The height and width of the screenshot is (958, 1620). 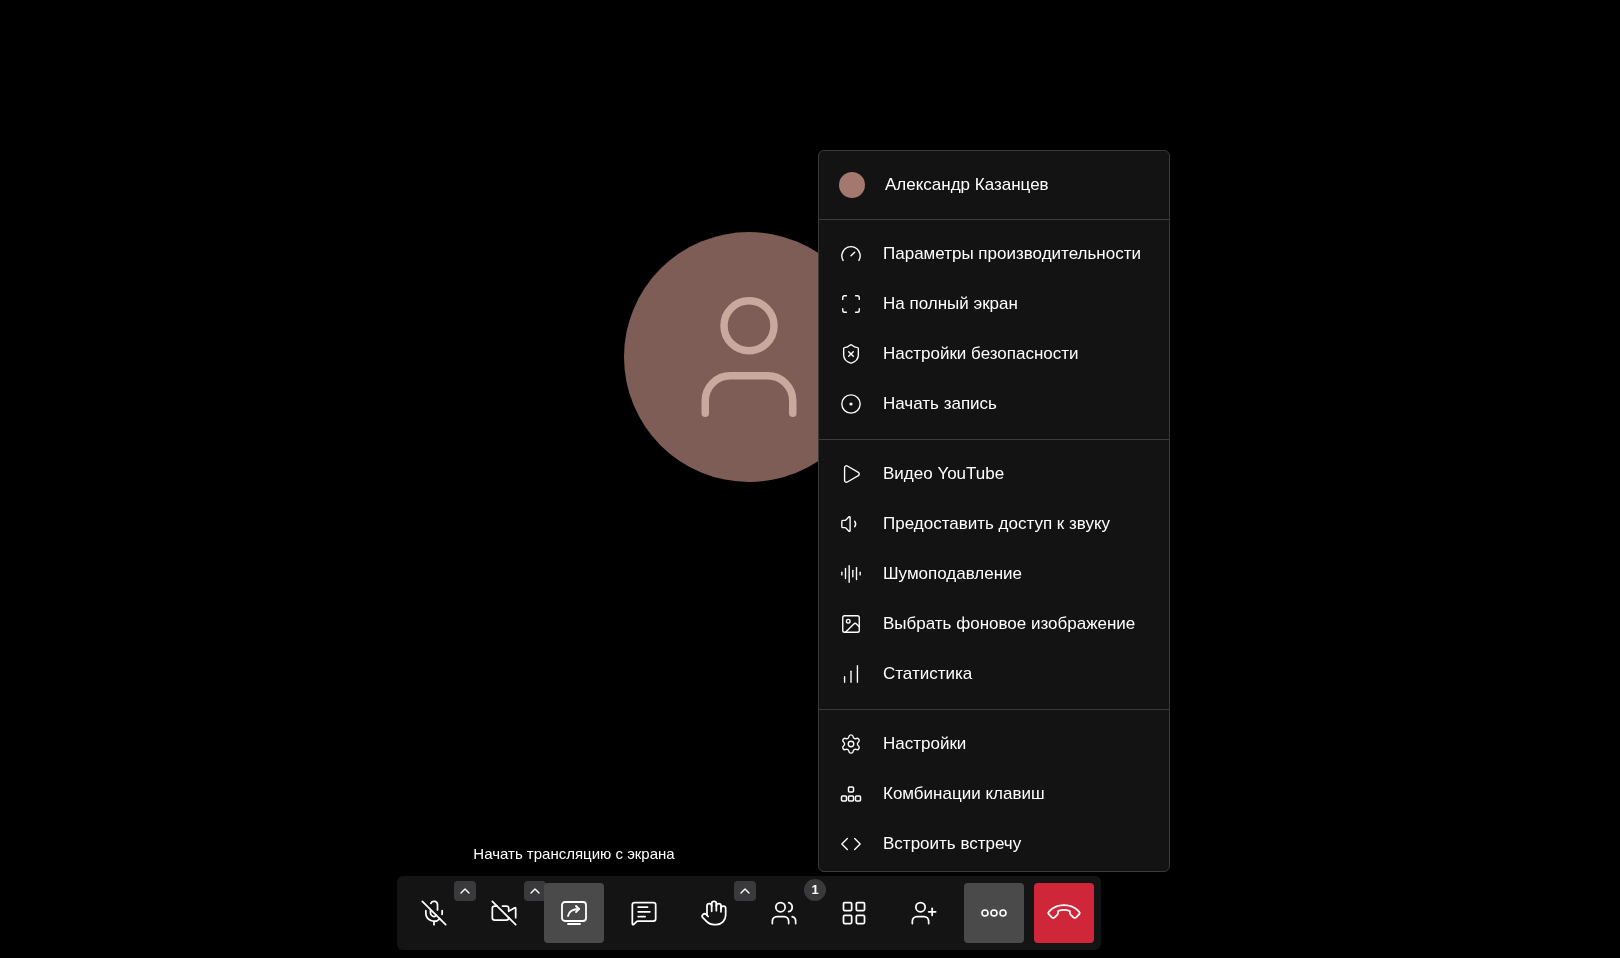 What do you see at coordinates (994, 524) in the screenshot?
I see `menu-item: Предоставить доступ к звуку` at bounding box center [994, 524].